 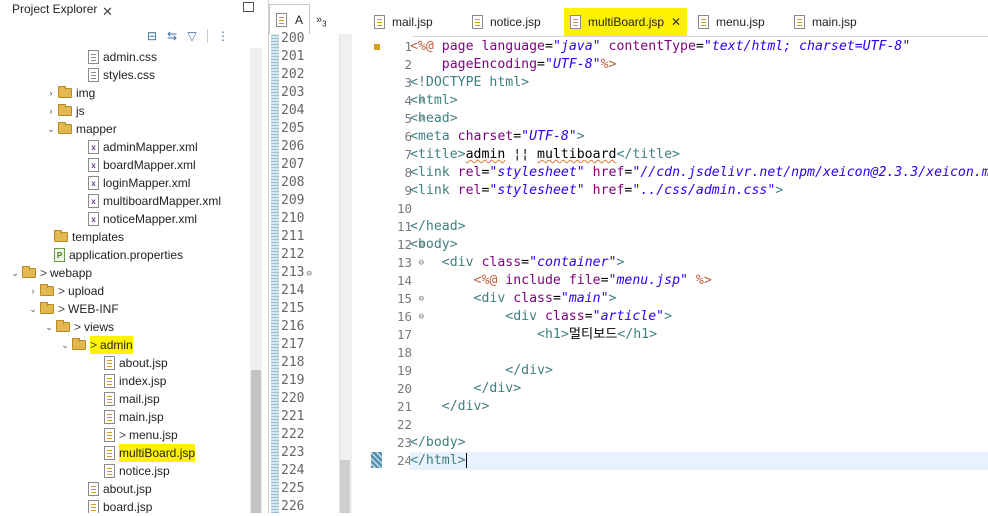 What do you see at coordinates (51, 273) in the screenshot?
I see `tree-item: ⌄ > webapp` at bounding box center [51, 273].